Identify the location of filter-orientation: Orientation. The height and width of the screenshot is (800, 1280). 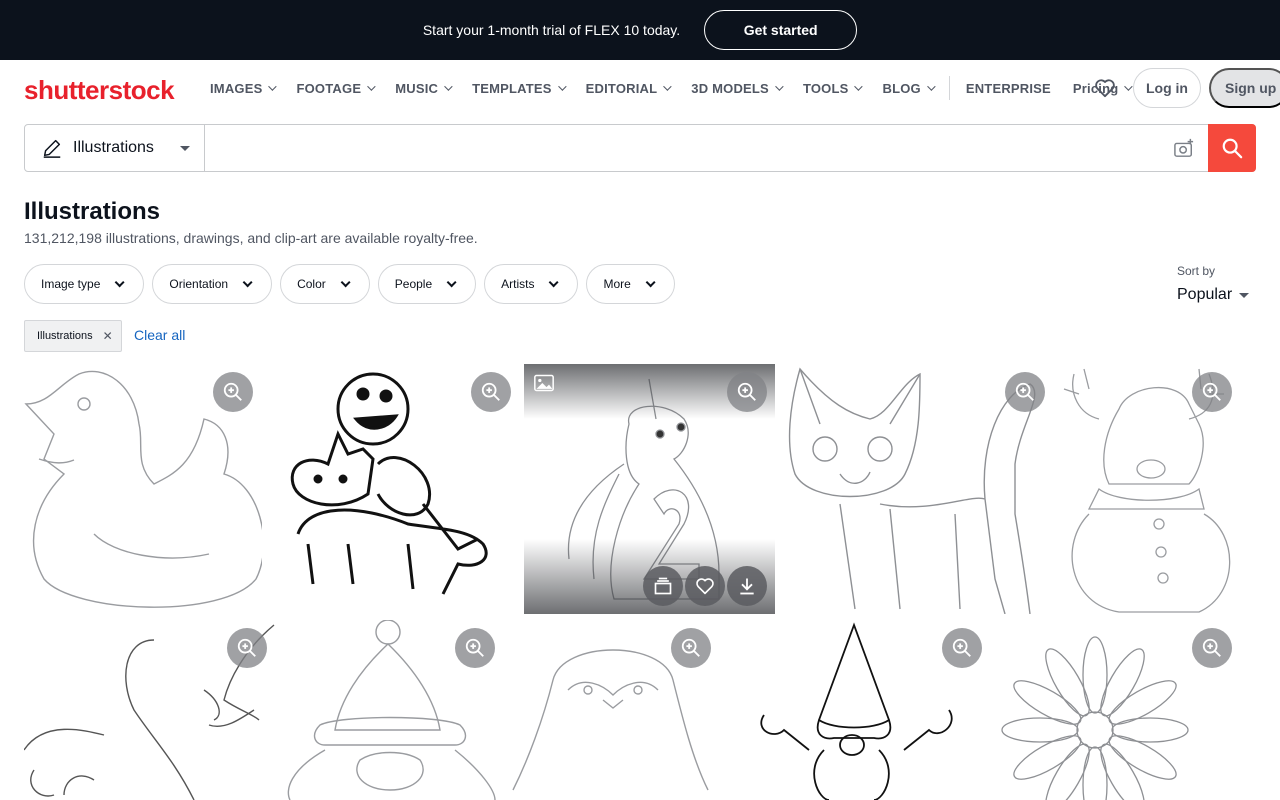
(212, 284).